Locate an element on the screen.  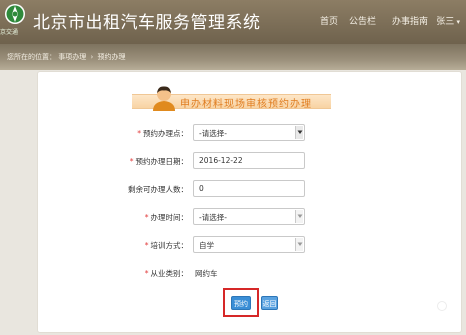
user-name: 张三 is located at coordinates (445, 22).